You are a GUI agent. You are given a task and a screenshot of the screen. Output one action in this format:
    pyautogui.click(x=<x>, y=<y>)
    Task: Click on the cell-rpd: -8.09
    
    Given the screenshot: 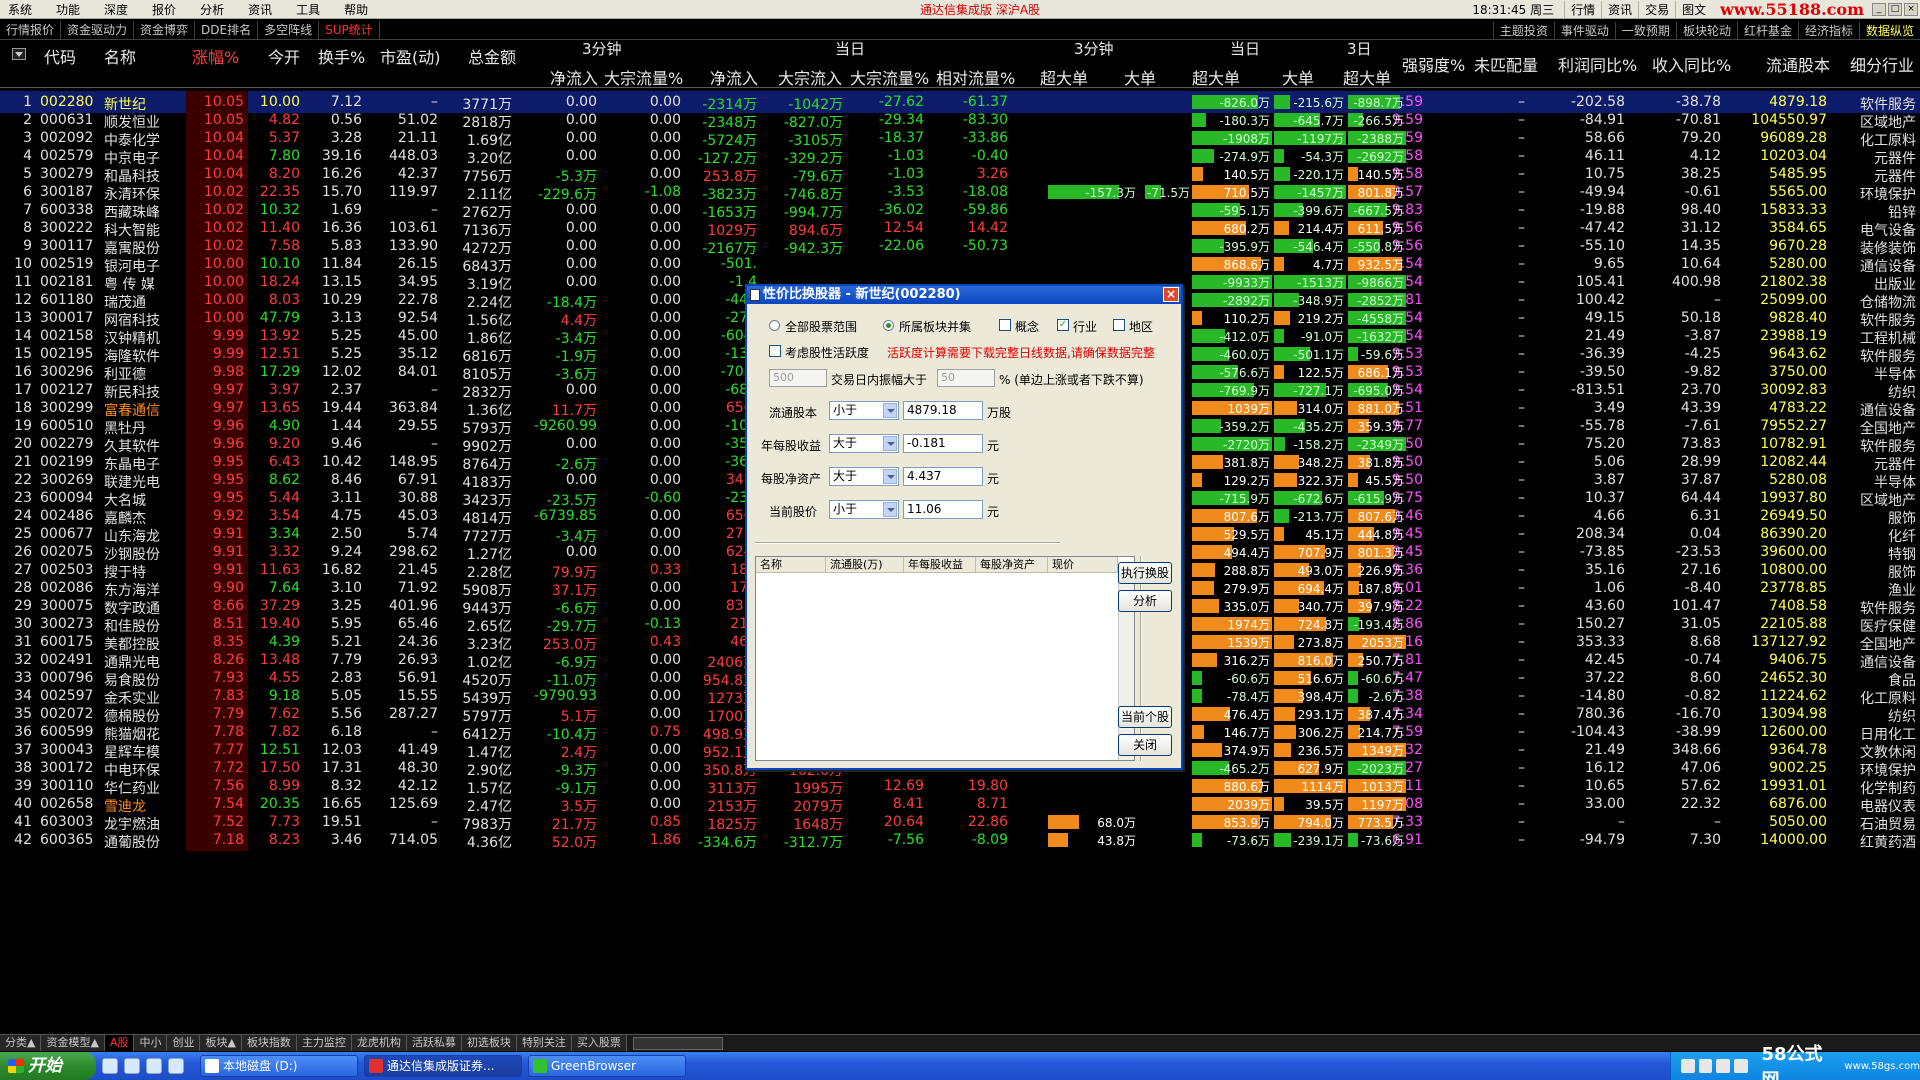 What is the action you would take?
    pyautogui.click(x=963, y=840)
    